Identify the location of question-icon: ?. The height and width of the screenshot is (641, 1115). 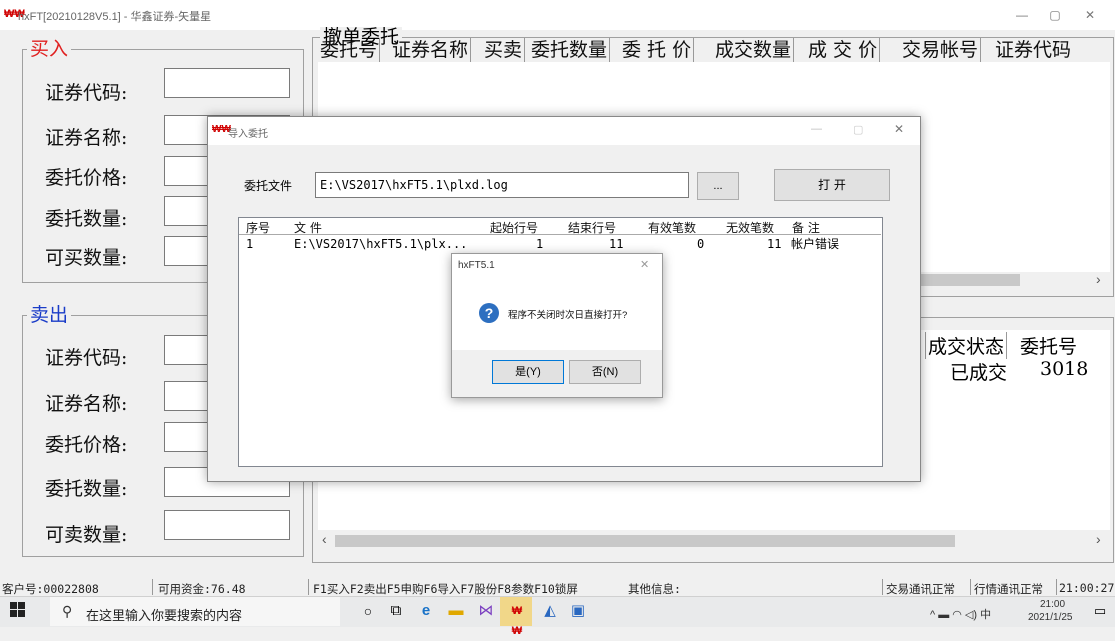
(489, 313).